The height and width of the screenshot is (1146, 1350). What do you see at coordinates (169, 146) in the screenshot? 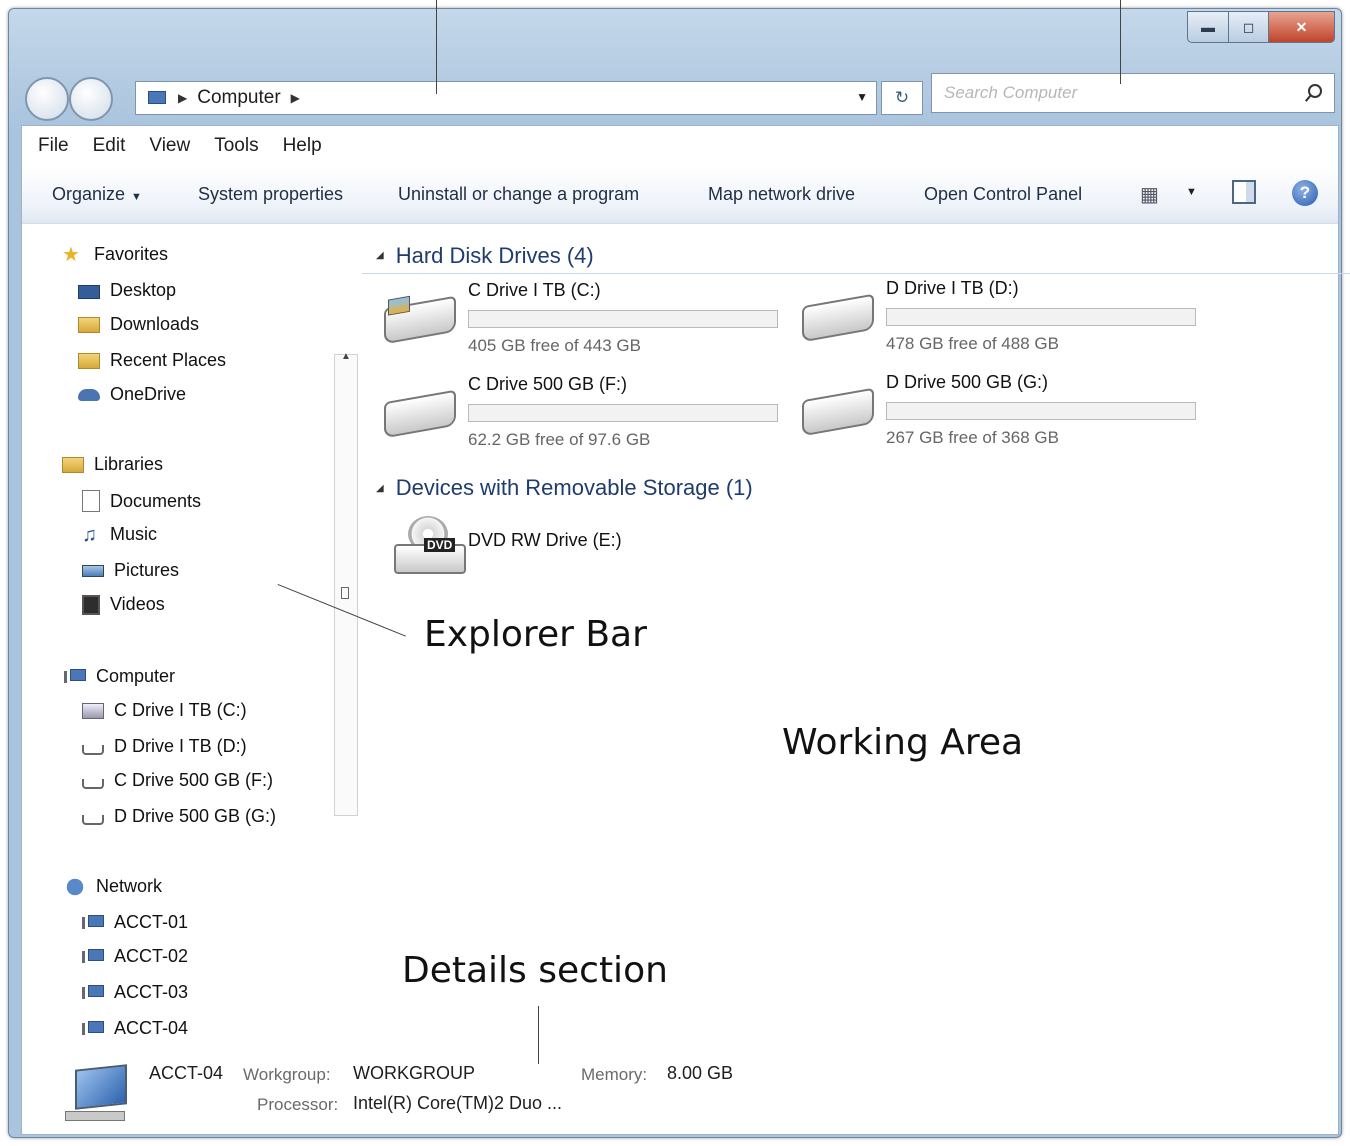
I see `menu-view: View` at bounding box center [169, 146].